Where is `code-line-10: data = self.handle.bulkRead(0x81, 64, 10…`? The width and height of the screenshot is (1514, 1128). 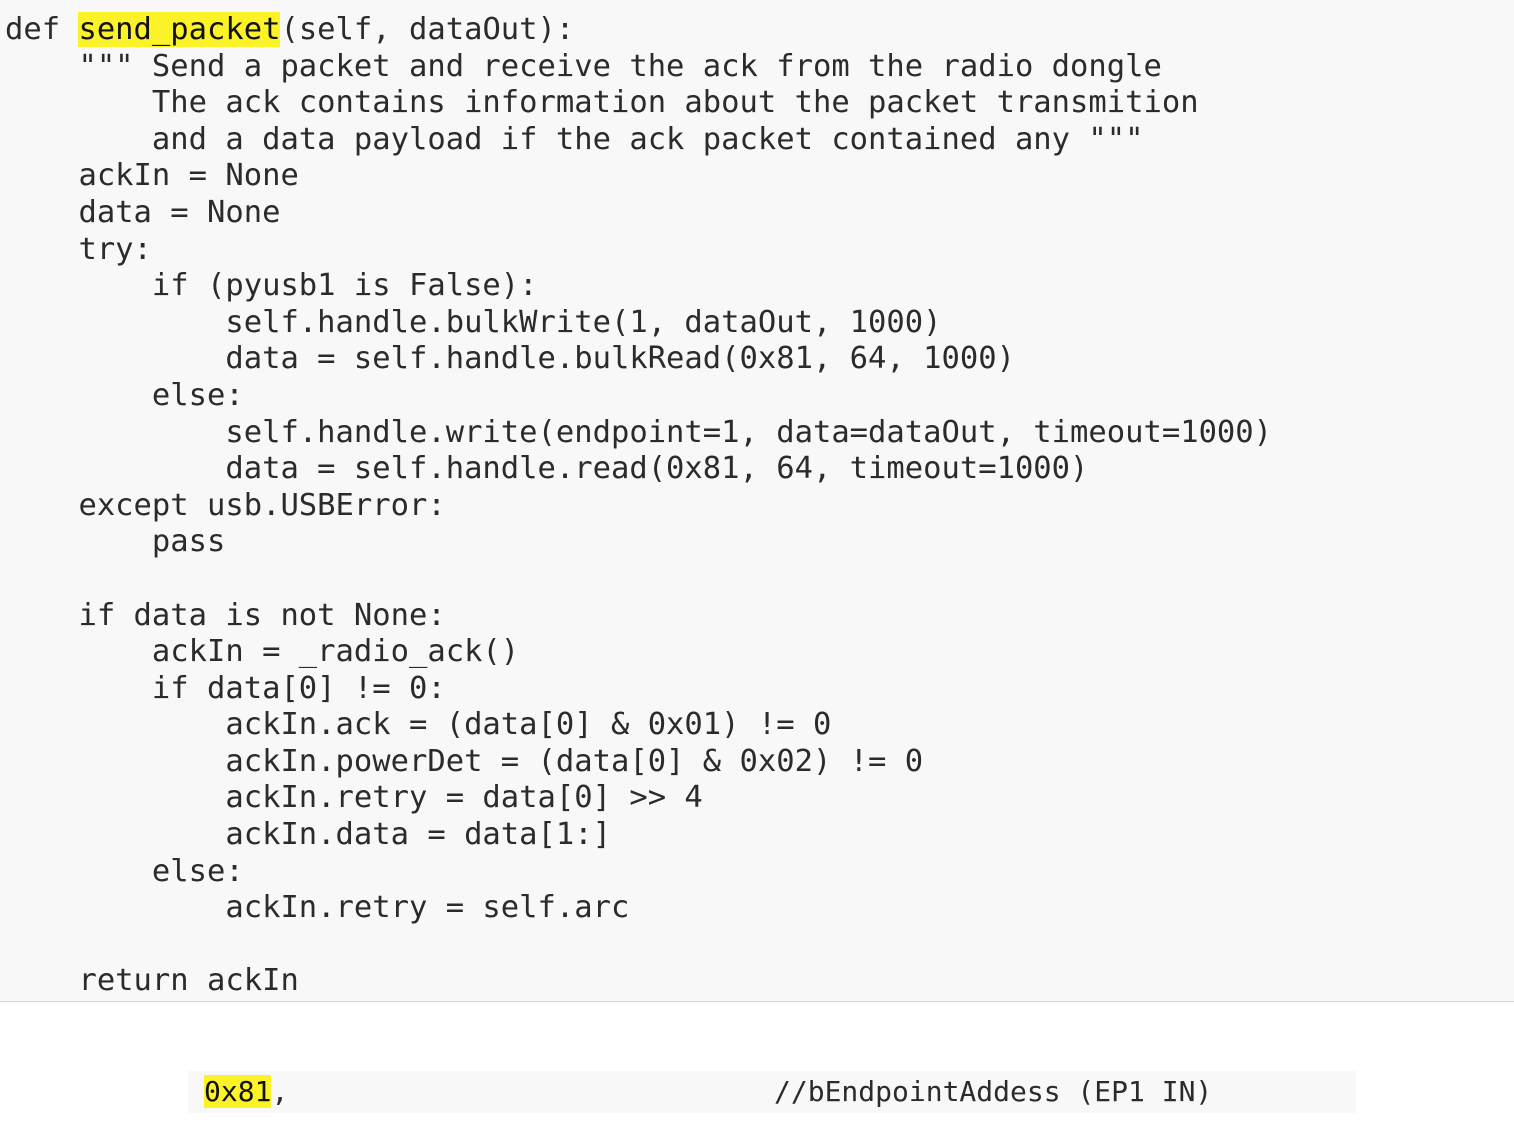
code-line-10: data = self.handle.bulkRead(0x81, 64, 10… is located at coordinates (510, 359).